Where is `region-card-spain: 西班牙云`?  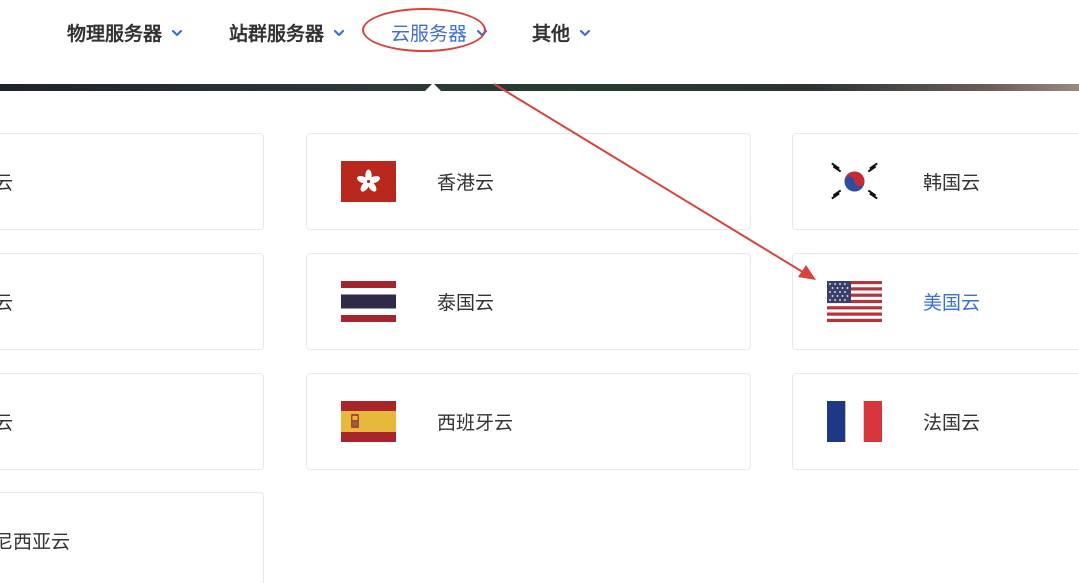
region-card-spain: 西班牙云 is located at coordinates (528, 421).